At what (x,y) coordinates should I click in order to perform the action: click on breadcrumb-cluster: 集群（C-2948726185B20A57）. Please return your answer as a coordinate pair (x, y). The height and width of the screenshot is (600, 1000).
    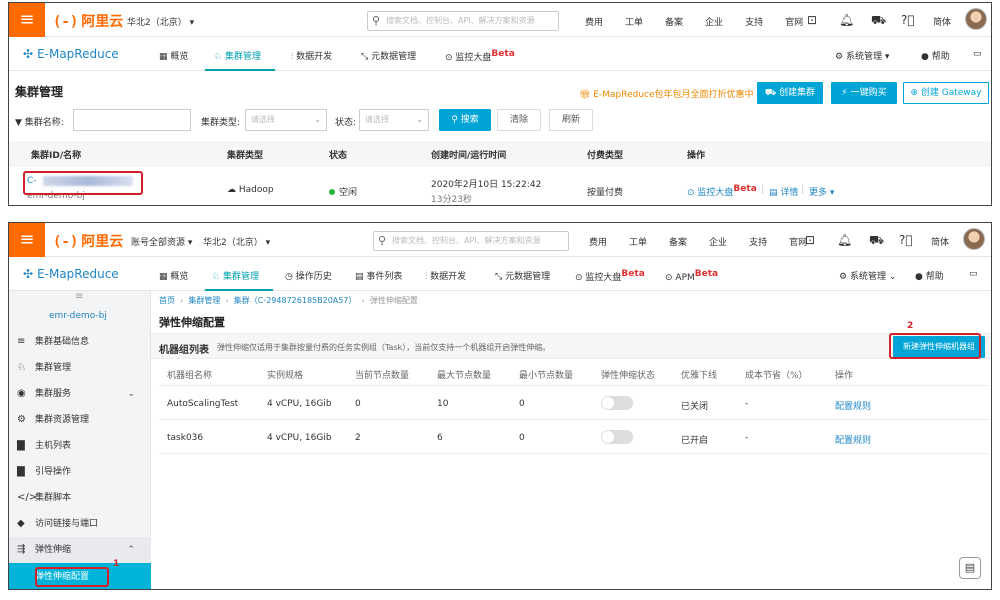
    Looking at the image, I should click on (295, 300).